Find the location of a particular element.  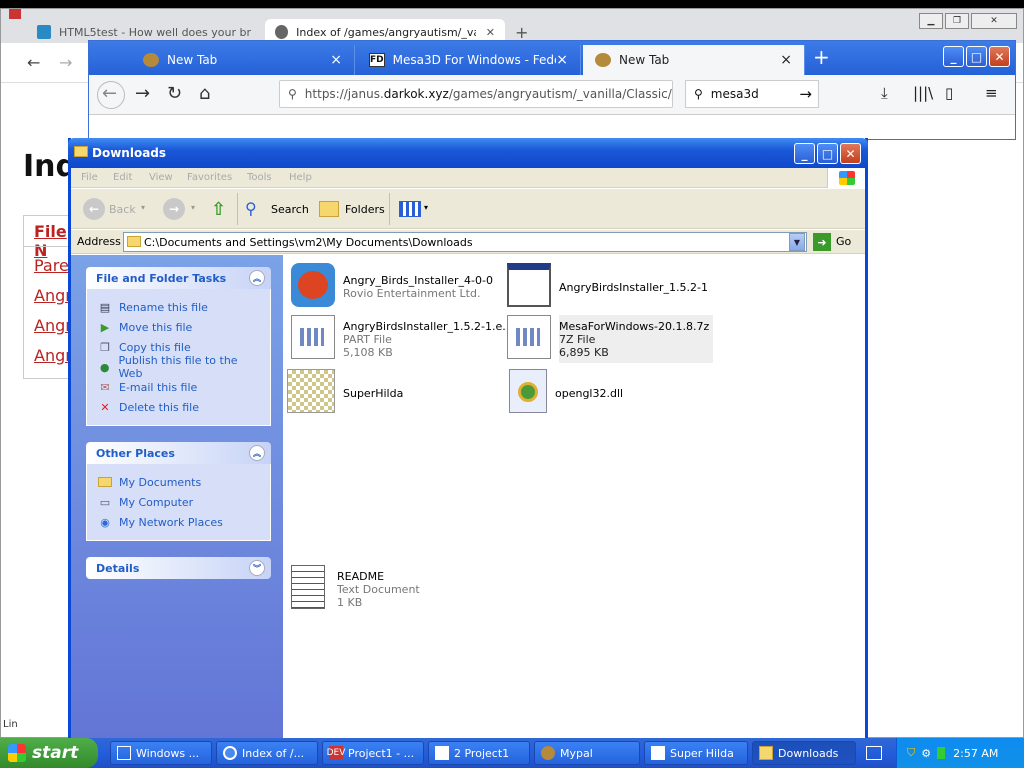

go-arrow-icon: → is located at coordinates (805, 94).